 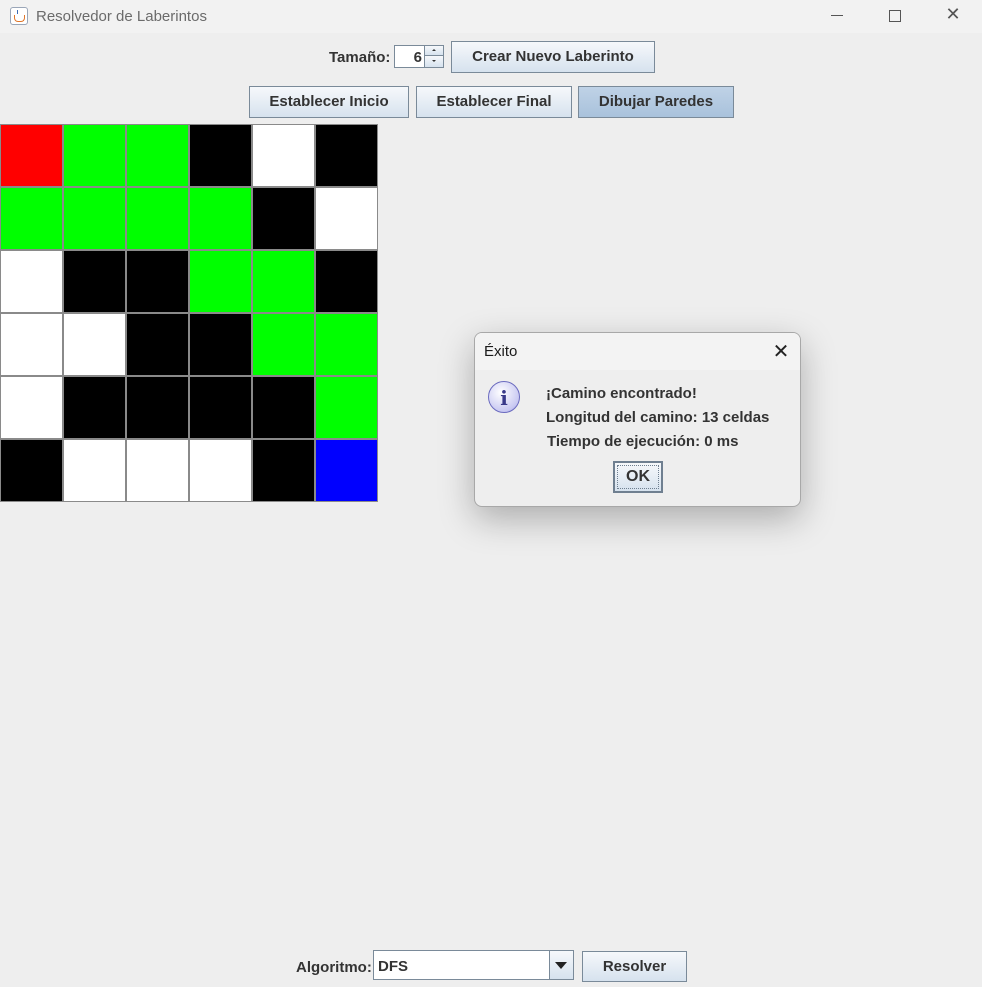 I want to click on title-bar: Resolvedor de Laberintos ✕, so click(x=491, y=16).